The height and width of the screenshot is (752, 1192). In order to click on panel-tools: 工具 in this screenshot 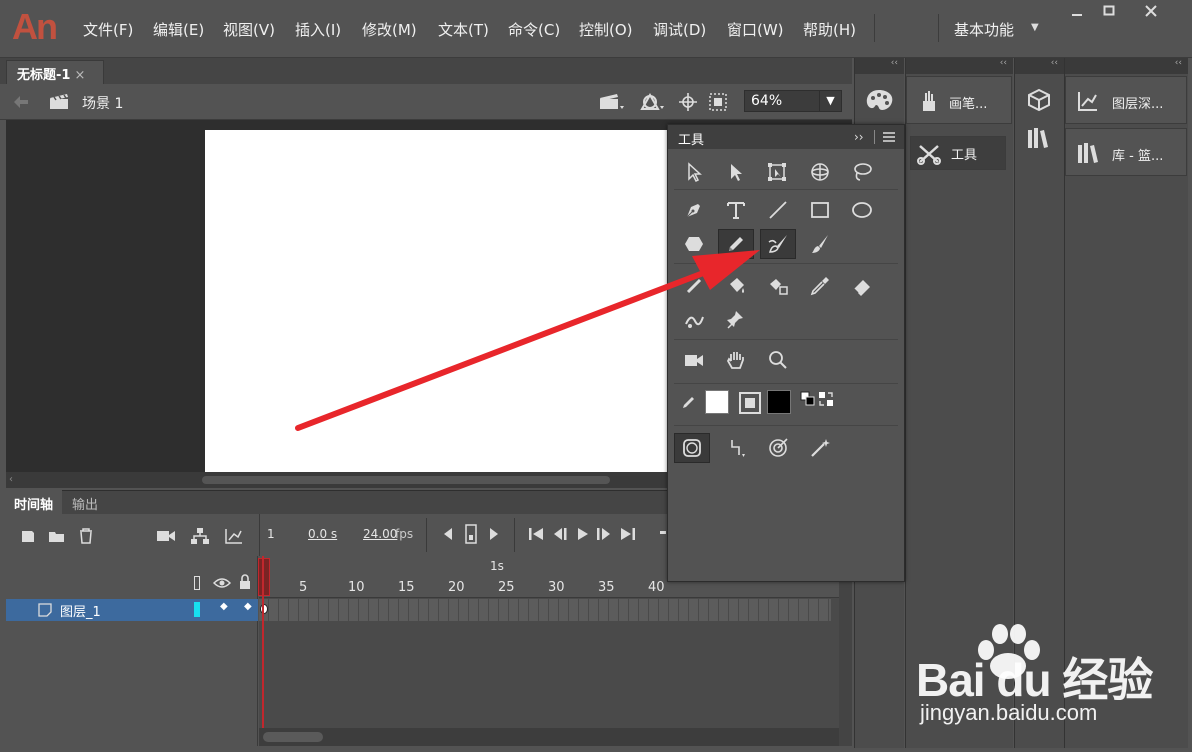, I will do `click(958, 153)`.